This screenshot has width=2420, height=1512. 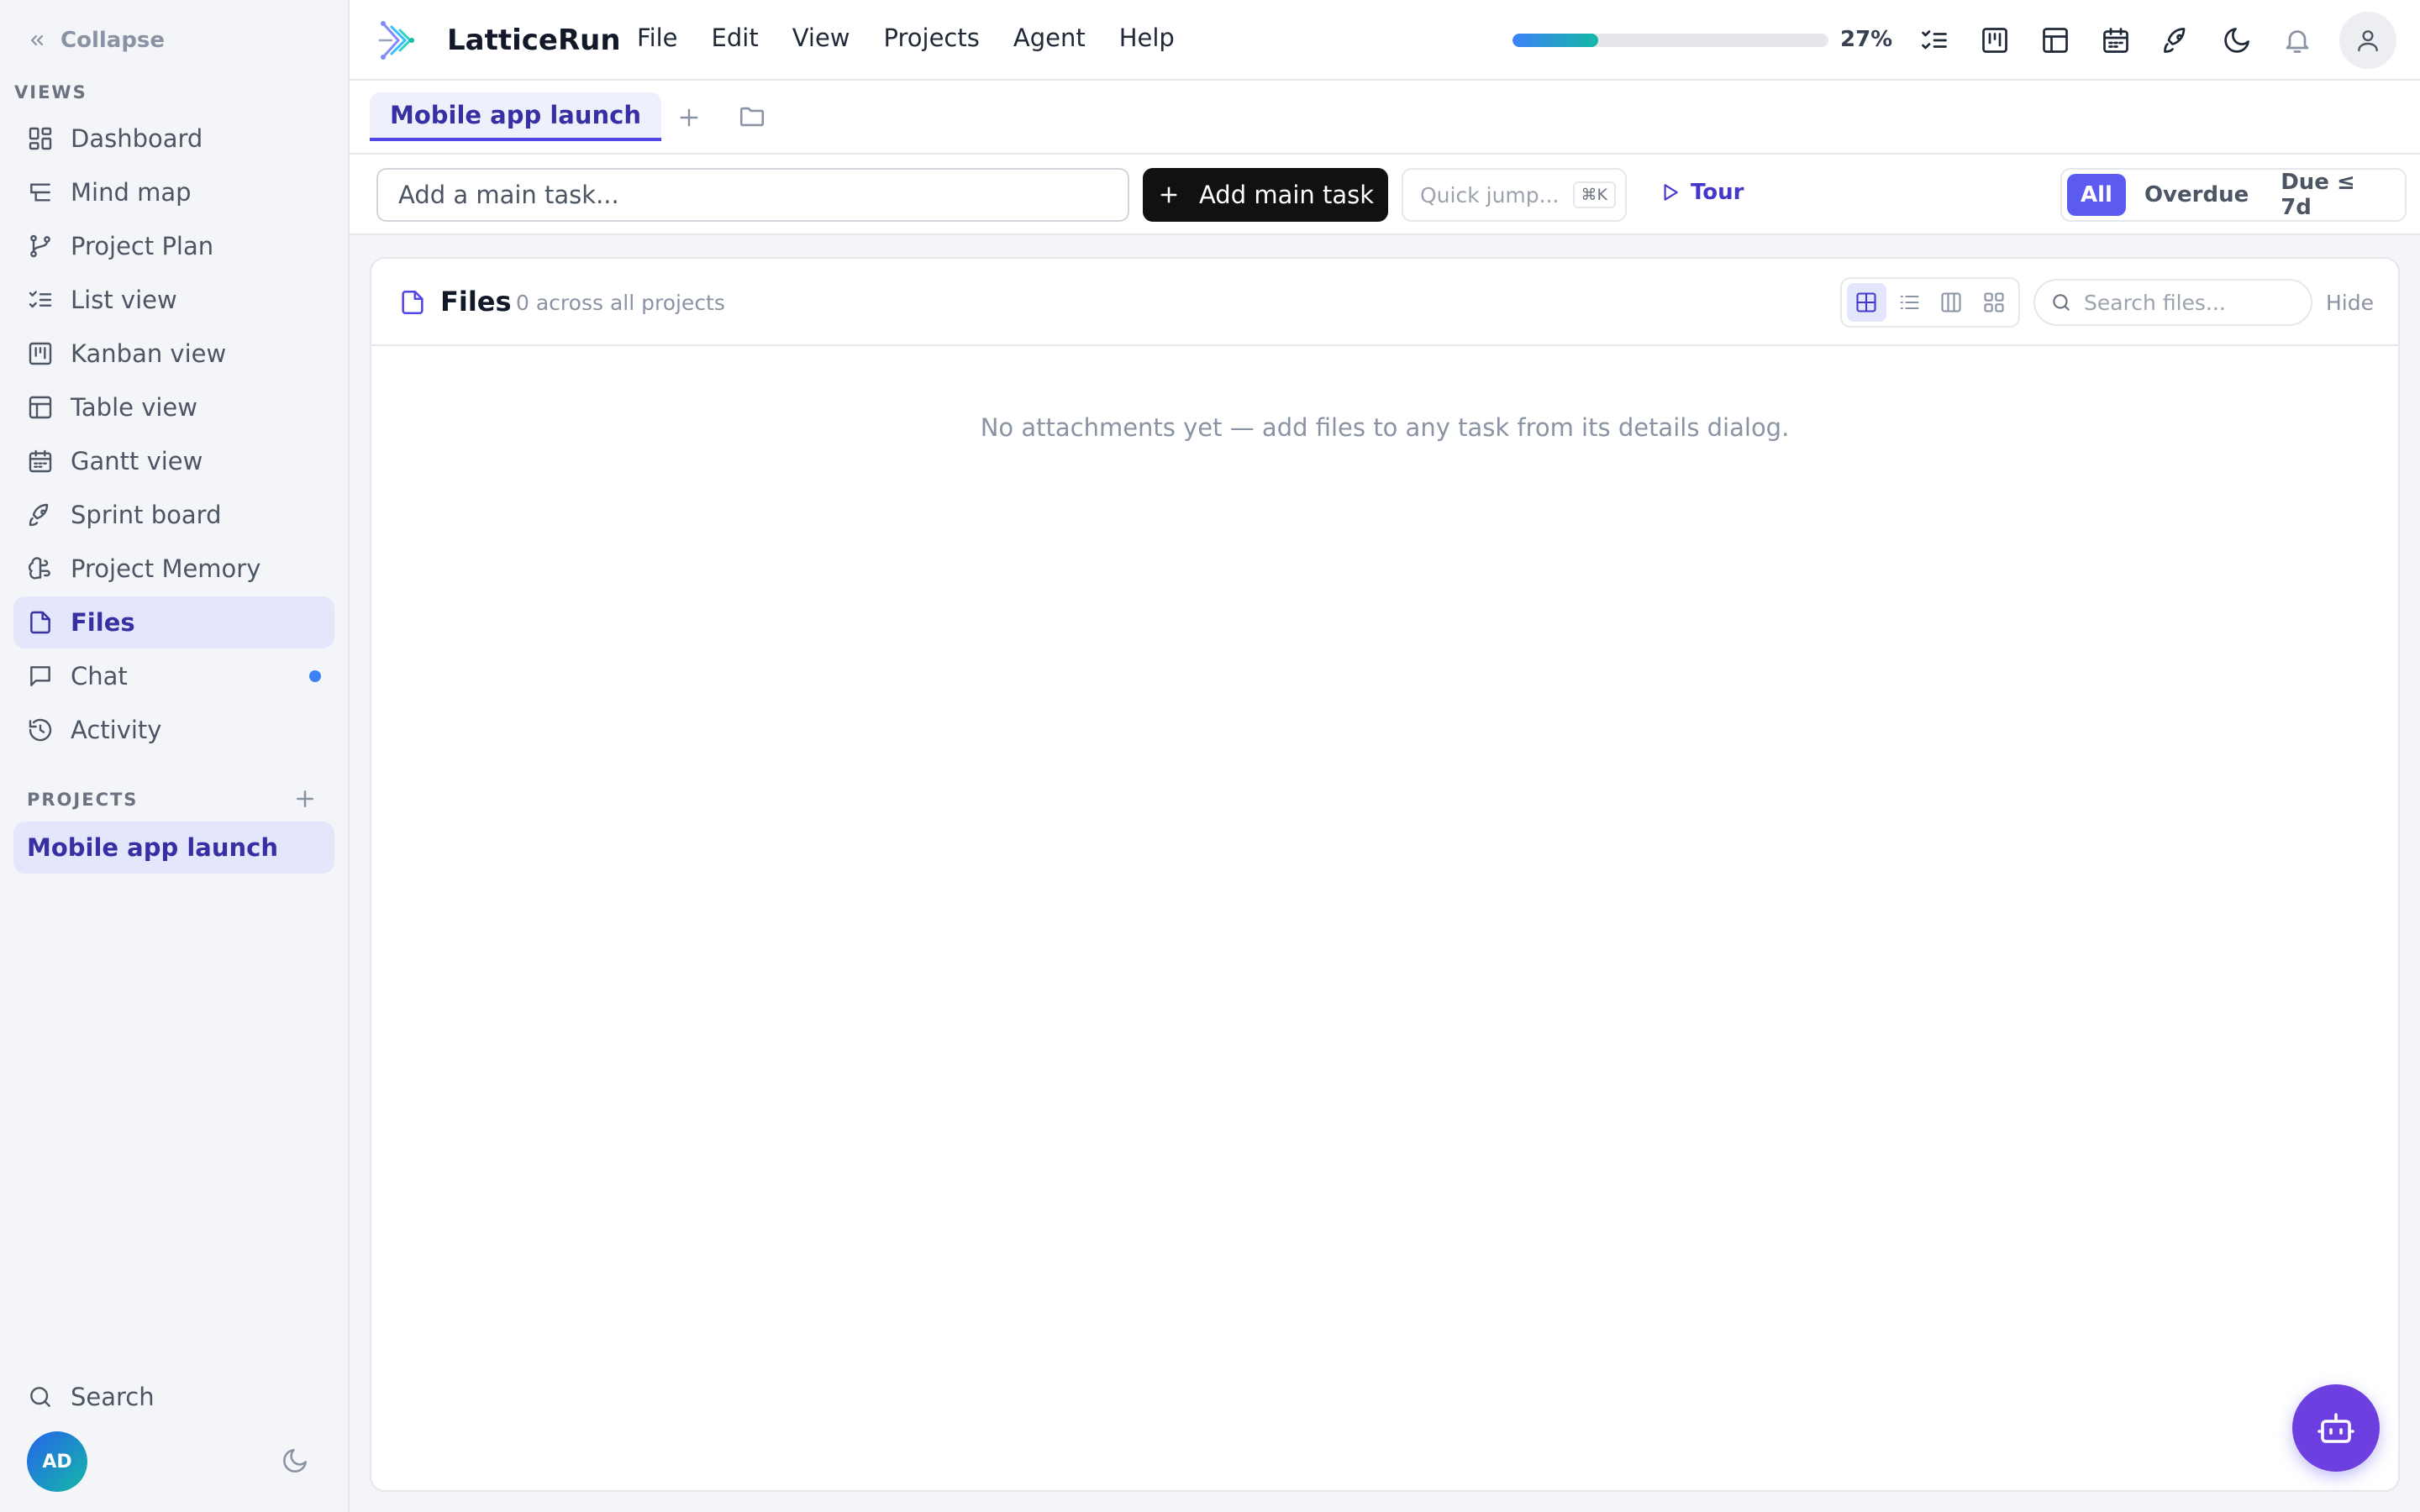 What do you see at coordinates (37, 40) in the screenshot?
I see `chevrons-left-icon` at bounding box center [37, 40].